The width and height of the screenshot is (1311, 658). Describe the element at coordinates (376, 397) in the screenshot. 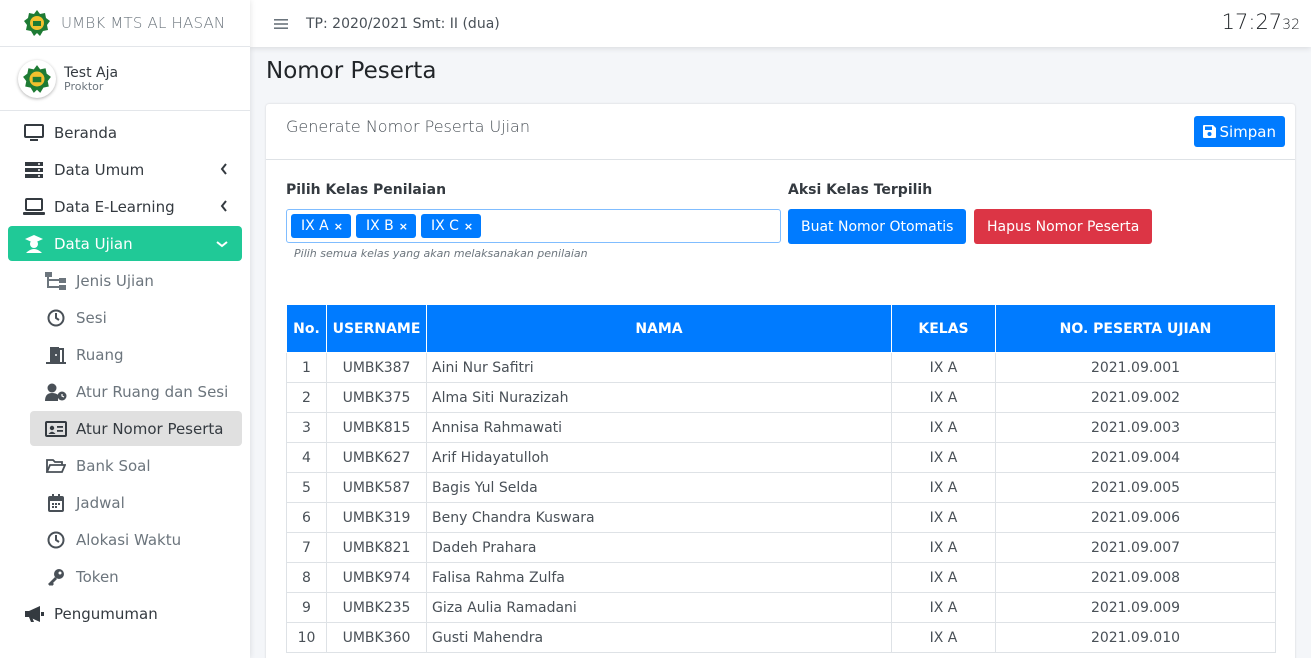

I see `cell-username: UMBK375` at that location.